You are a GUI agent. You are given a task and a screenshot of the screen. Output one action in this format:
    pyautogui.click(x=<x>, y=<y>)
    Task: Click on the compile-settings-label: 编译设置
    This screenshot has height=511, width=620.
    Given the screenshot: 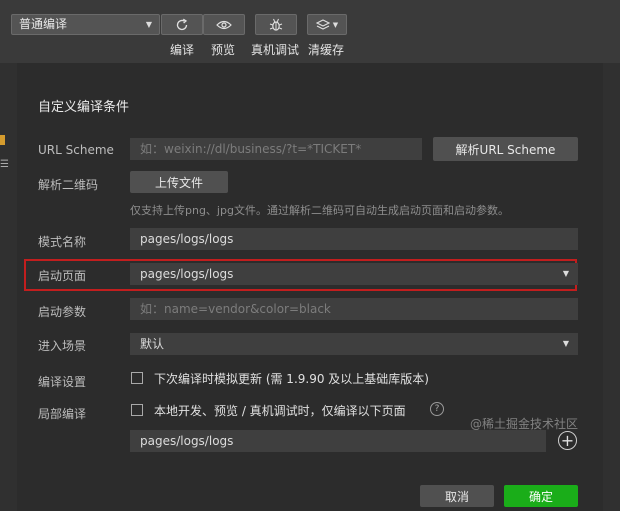 What is the action you would take?
    pyautogui.click(x=62, y=382)
    